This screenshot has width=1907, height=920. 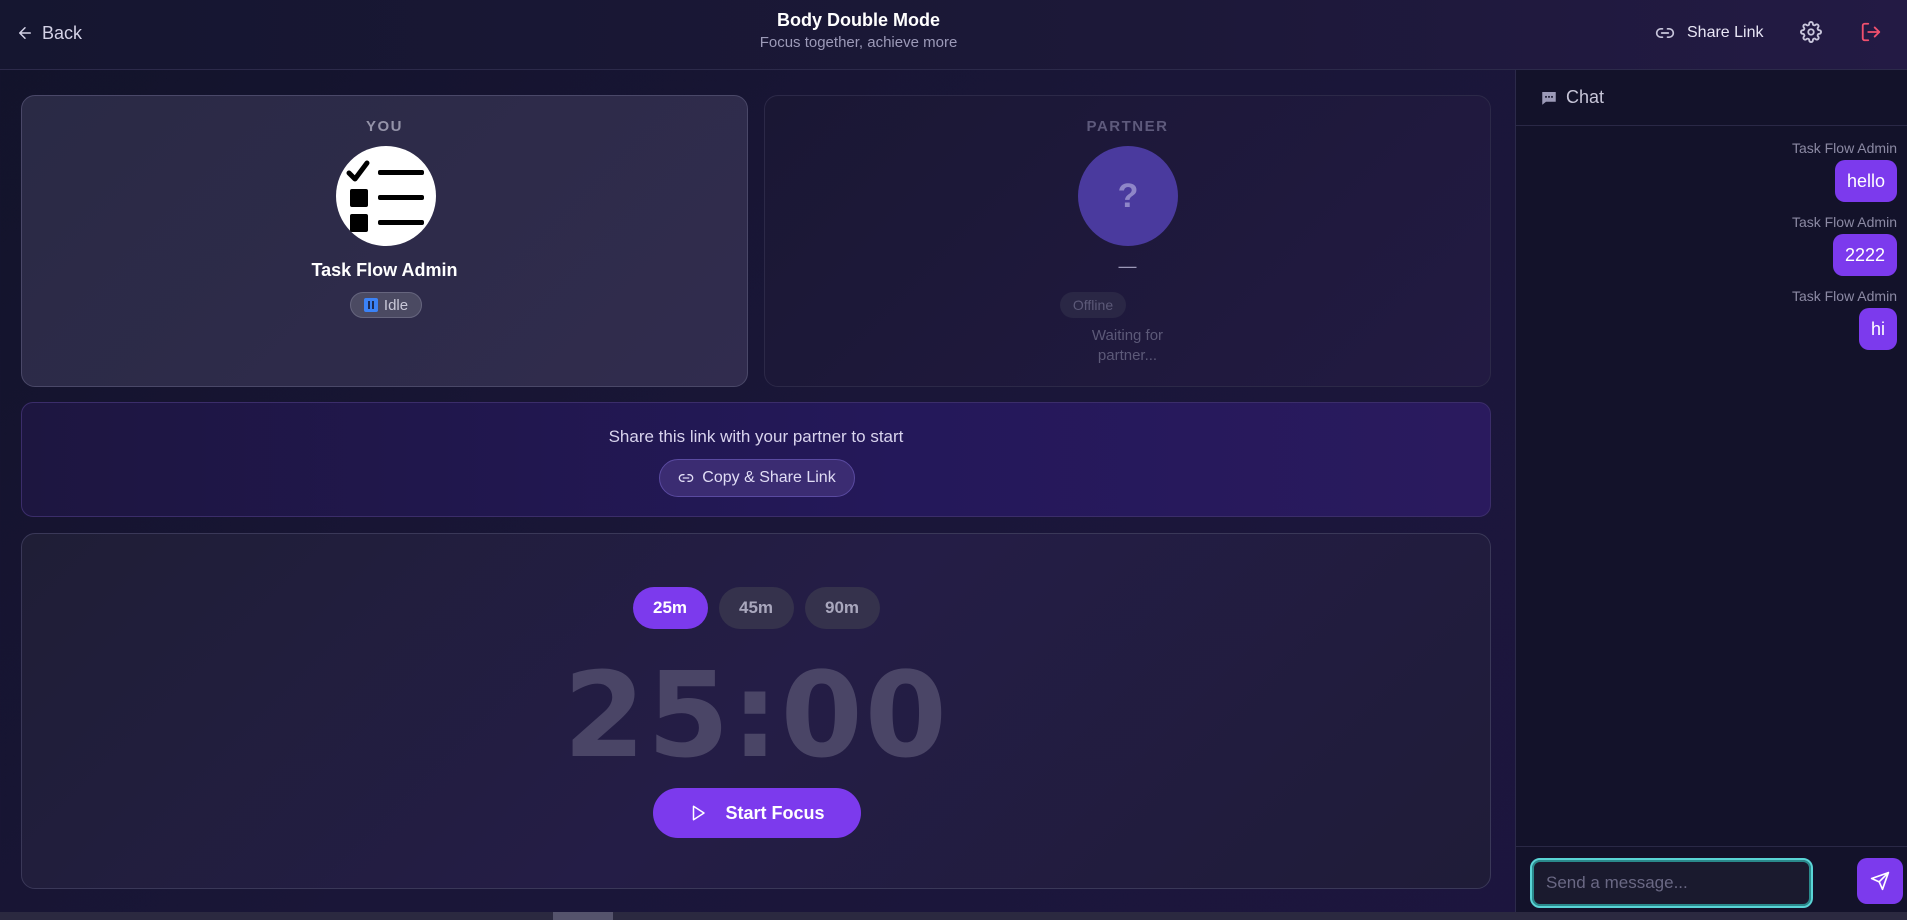 I want to click on share-link-label: Share Link, so click(x=1725, y=32).